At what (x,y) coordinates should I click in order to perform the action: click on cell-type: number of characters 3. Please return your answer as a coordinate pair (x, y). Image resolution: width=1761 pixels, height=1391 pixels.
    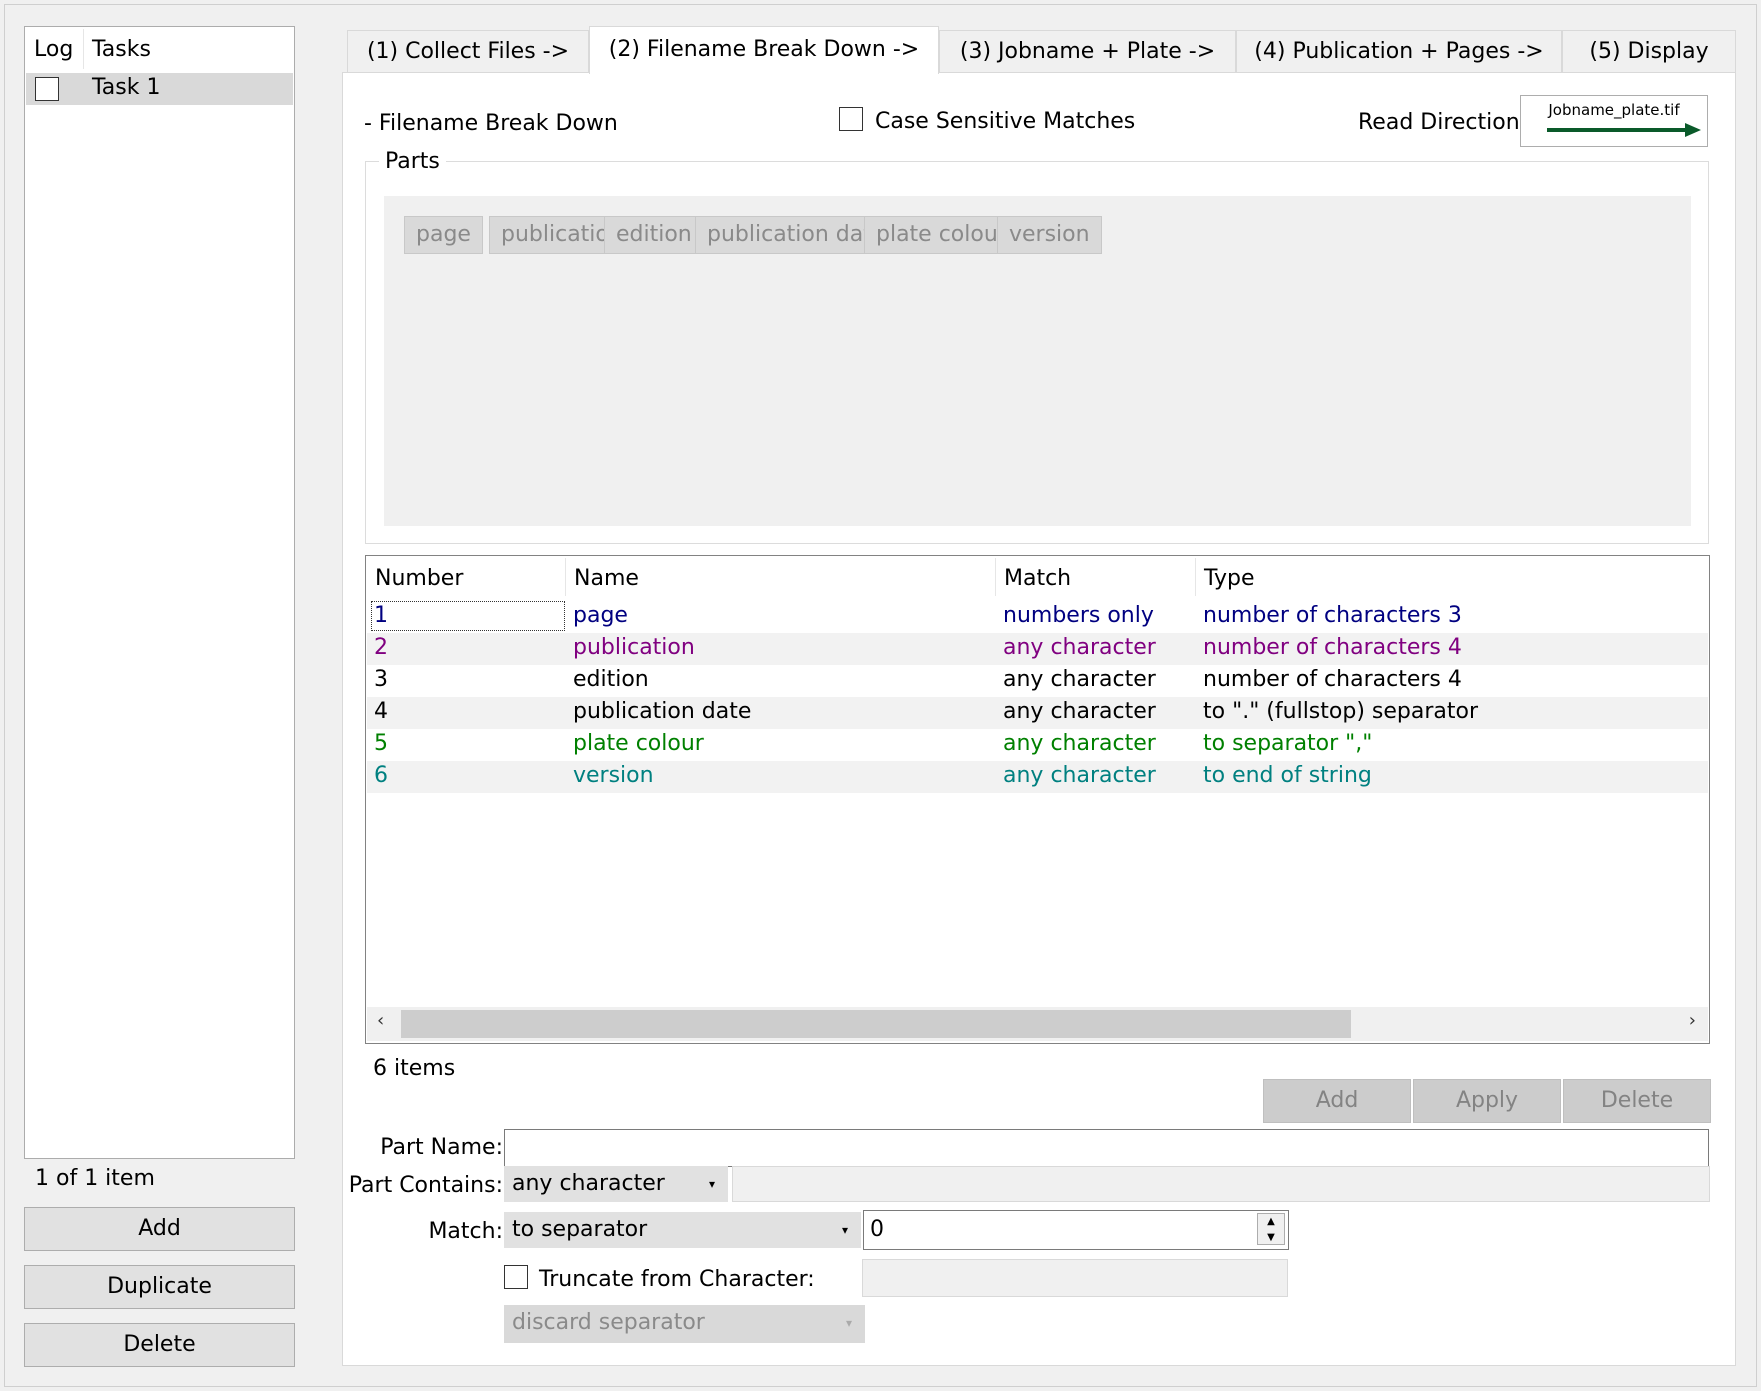
    Looking at the image, I should click on (1332, 615).